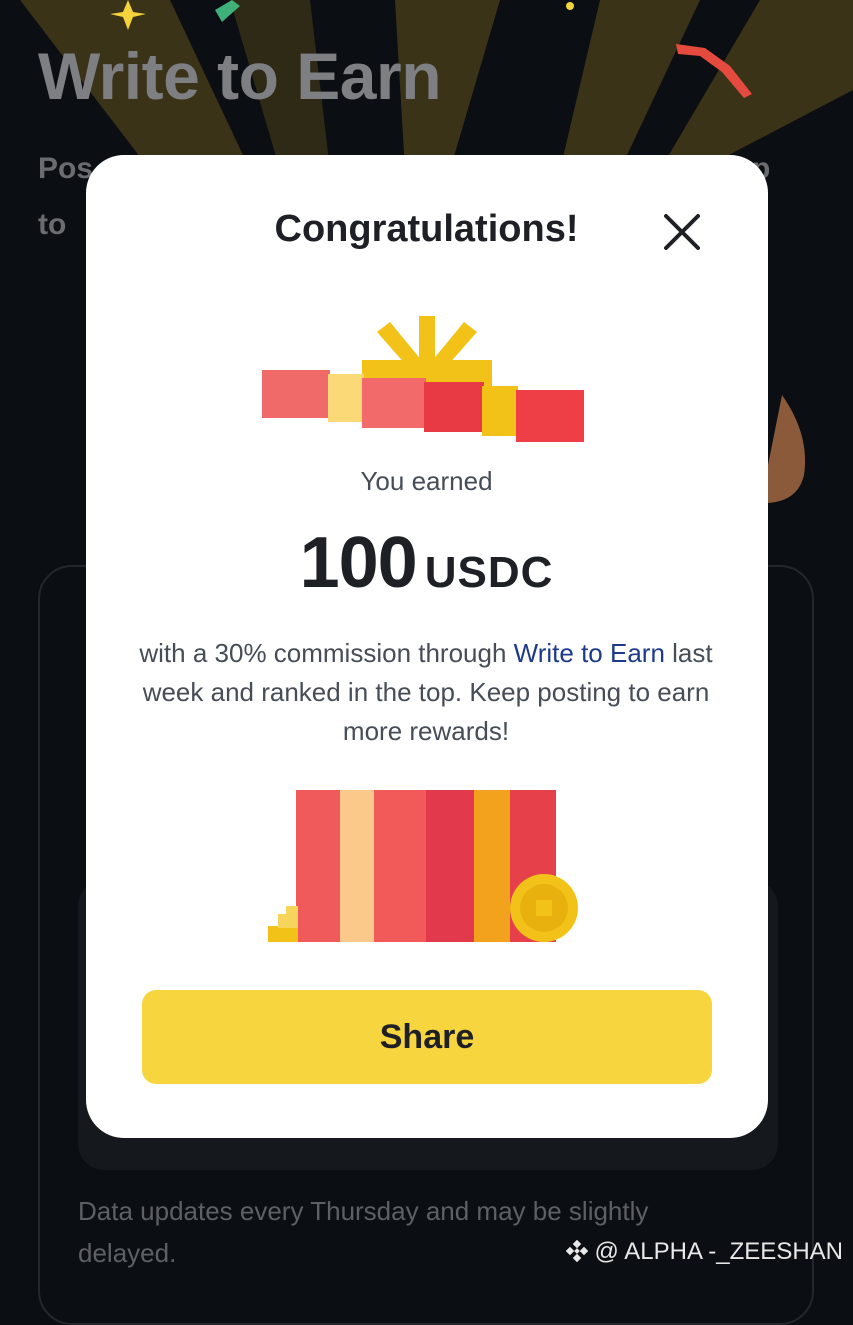 The height and width of the screenshot is (1325, 853). What do you see at coordinates (718, 1251) in the screenshot?
I see `watermark-text: @ ALPHA -_ZEESHAN` at bounding box center [718, 1251].